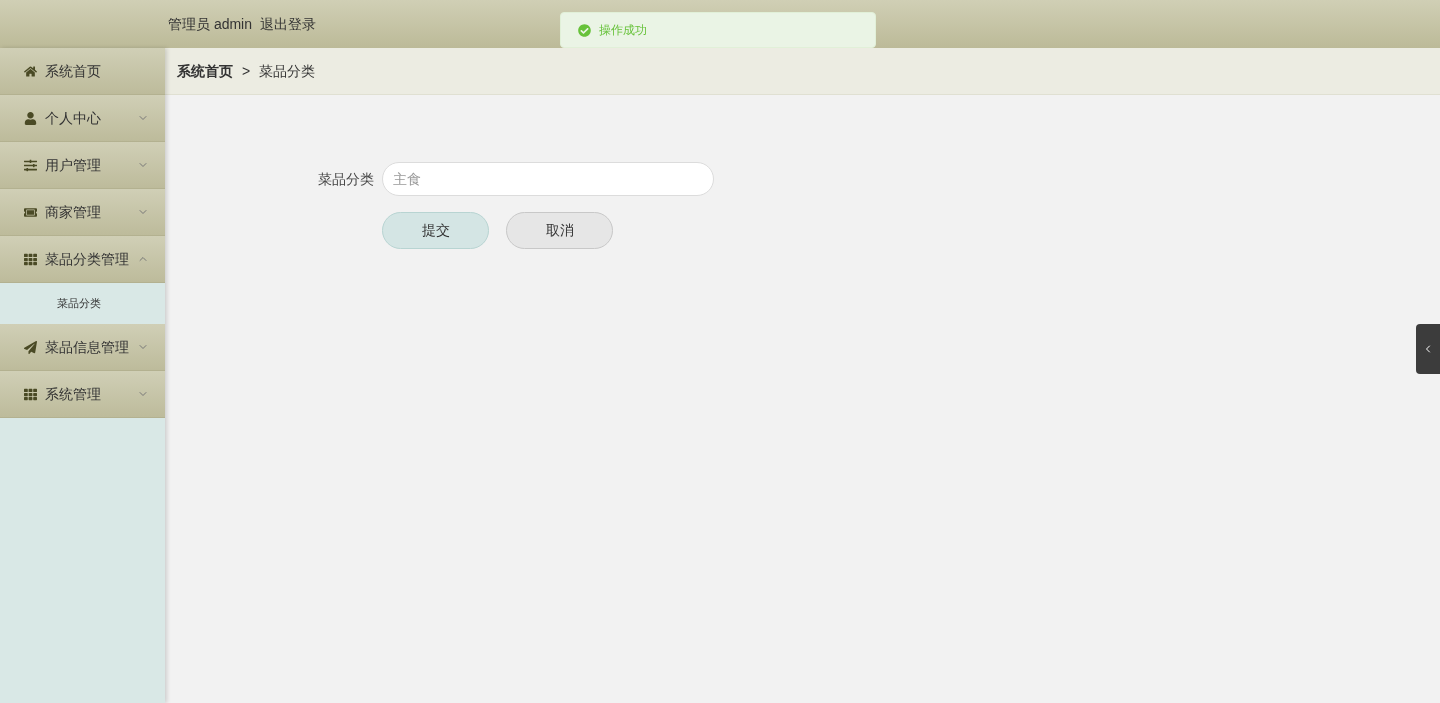 The image size is (1440, 703). What do you see at coordinates (82, 212) in the screenshot?
I see `sidebar-item: 商家管理` at bounding box center [82, 212].